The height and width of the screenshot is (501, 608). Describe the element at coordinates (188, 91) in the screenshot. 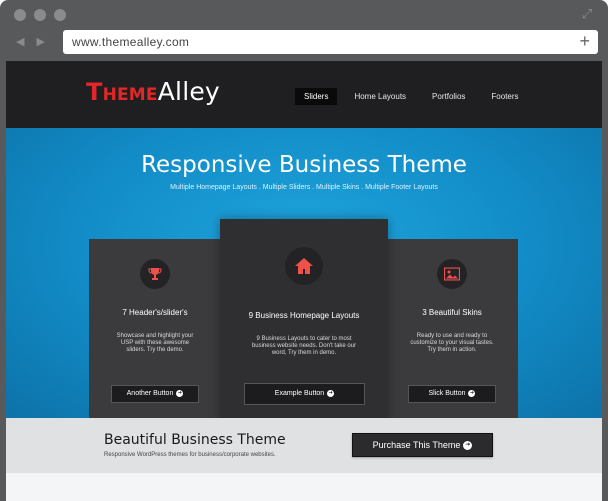

I see `logo-part-alley: Alley` at that location.